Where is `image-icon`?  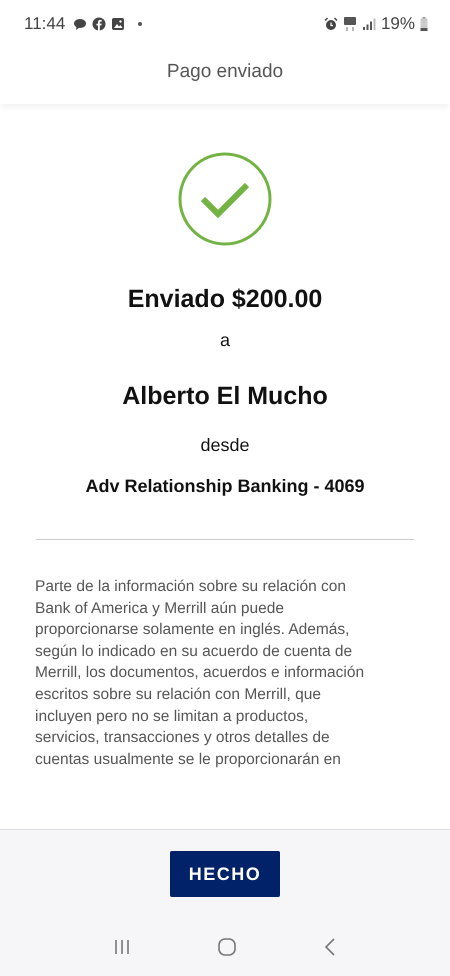
image-icon is located at coordinates (118, 24).